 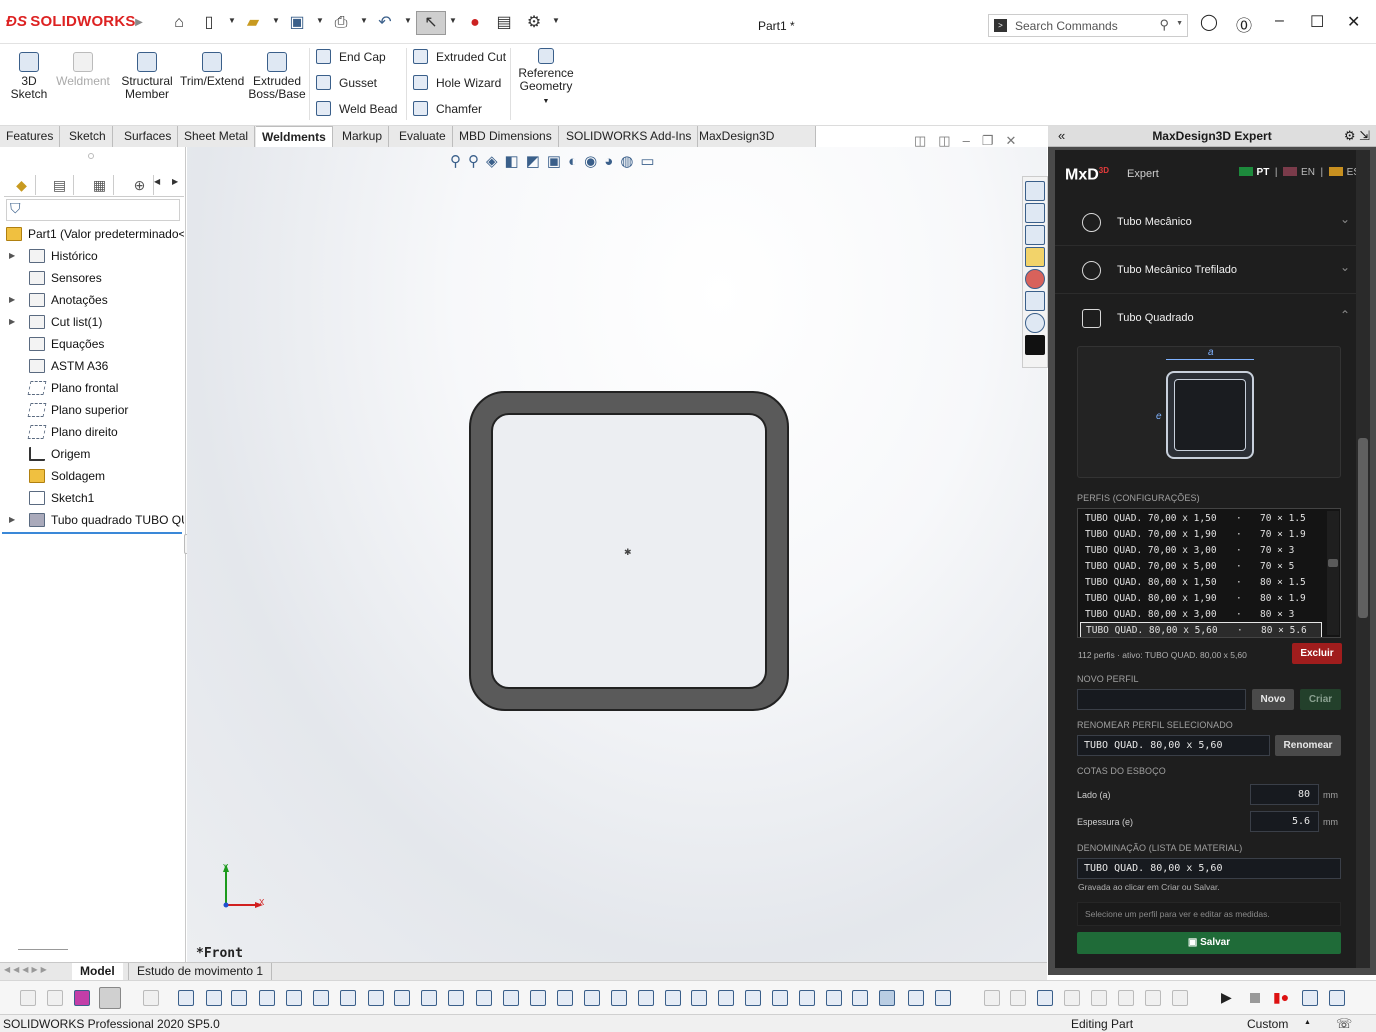 I want to click on move-icon, so click(x=834, y=998).